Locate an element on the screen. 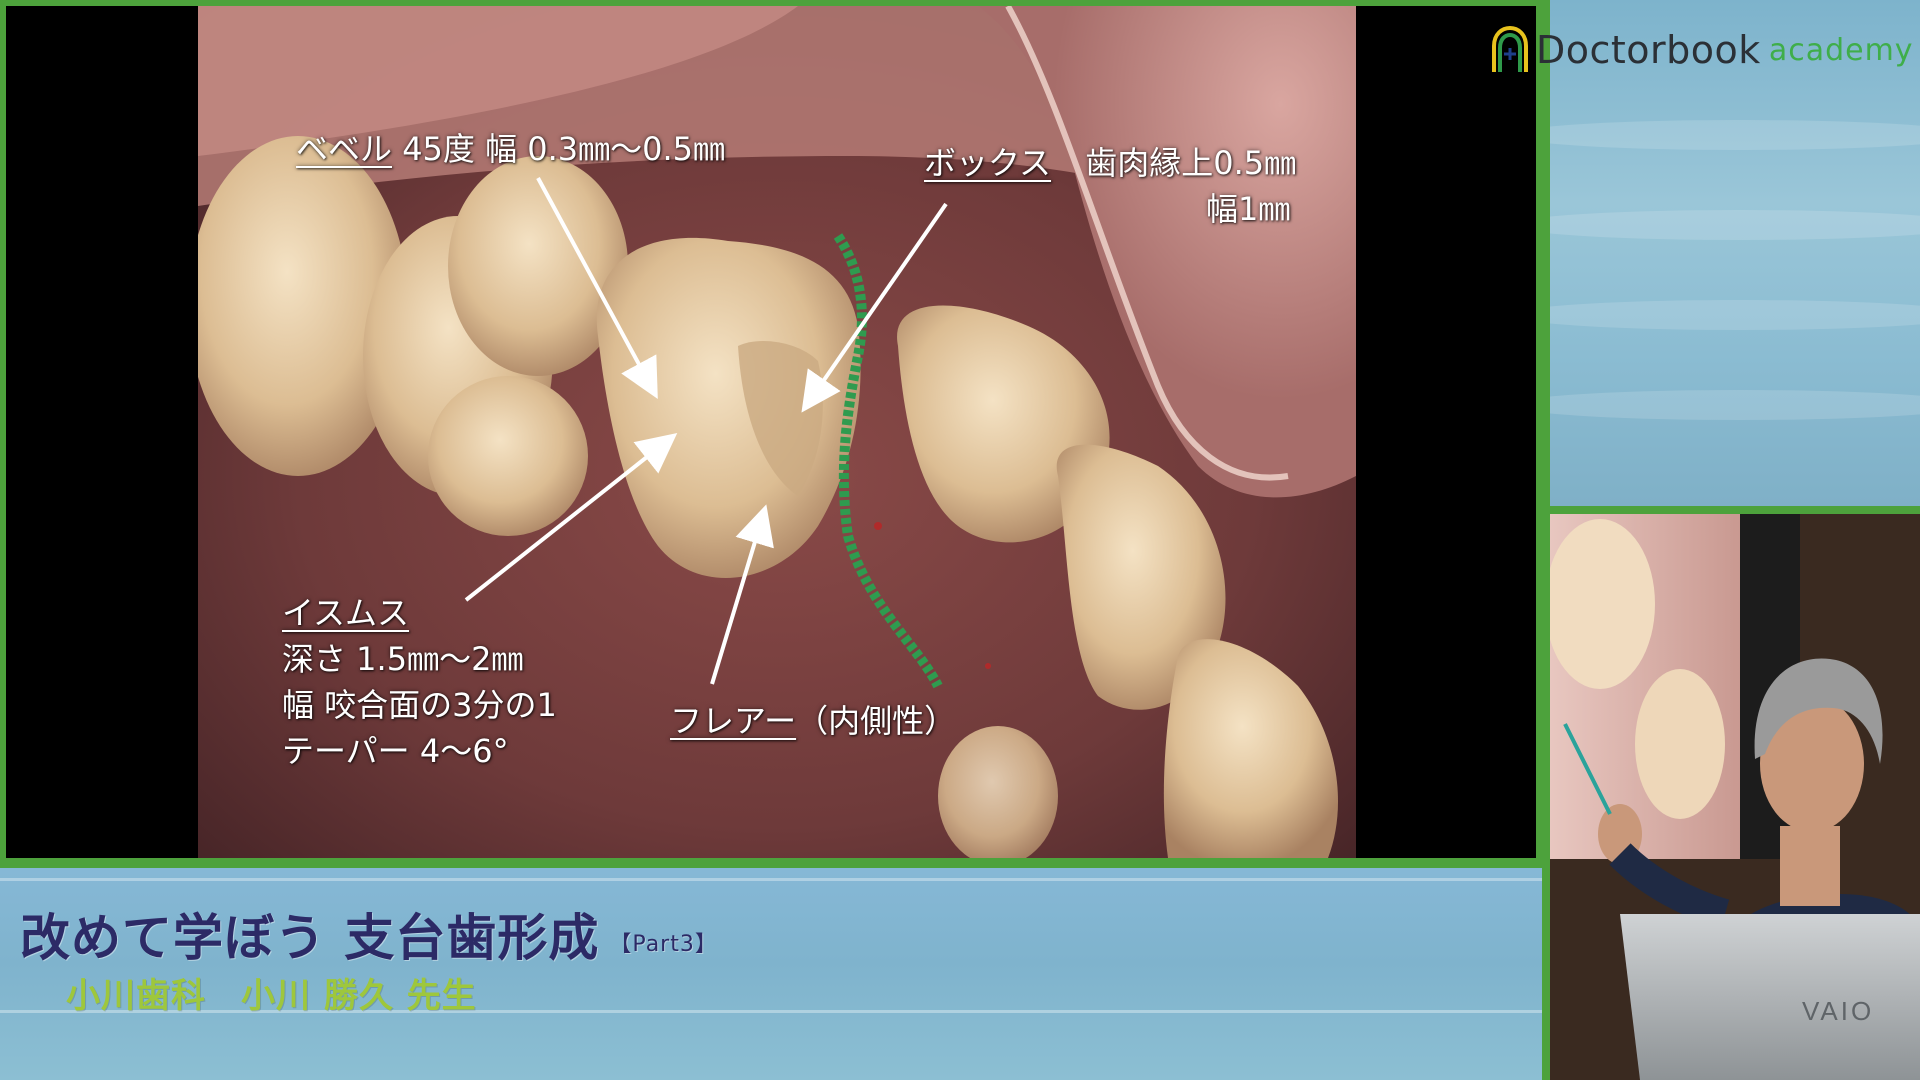  presenter-camera: VAIO is located at coordinates (1735, 797).